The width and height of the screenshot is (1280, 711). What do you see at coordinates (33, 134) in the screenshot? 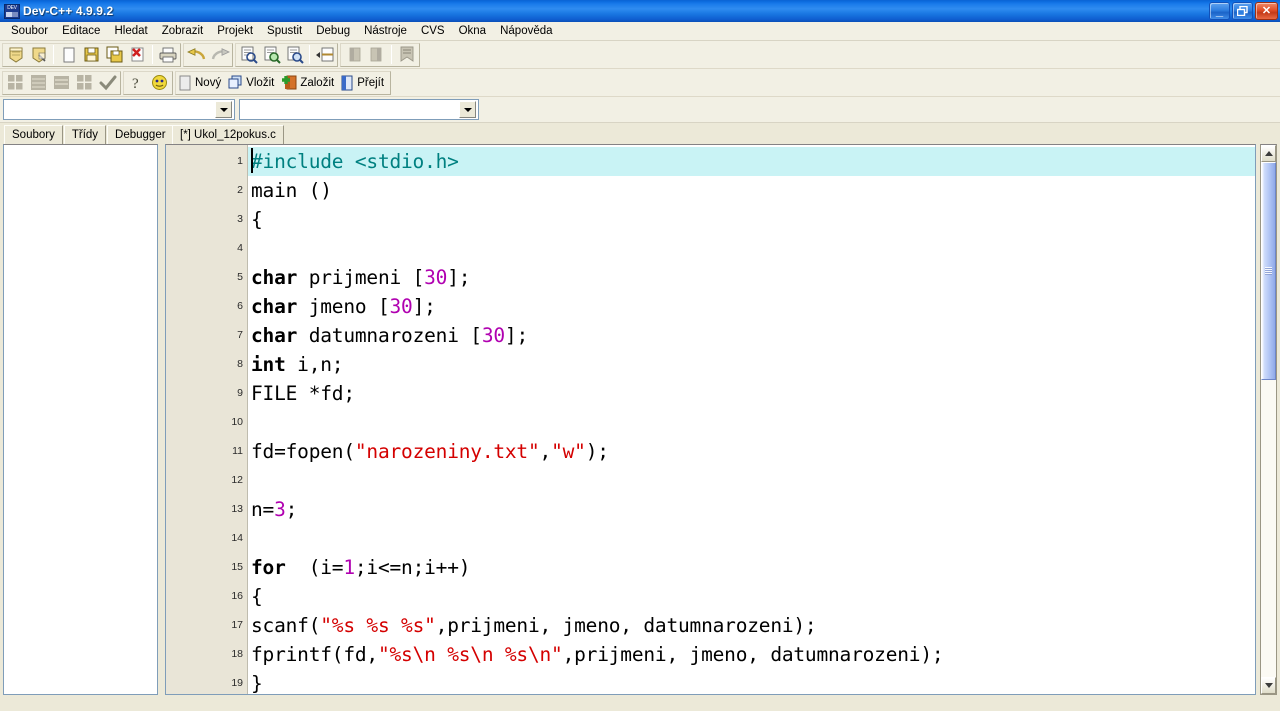
I see `tab-soubory: Soubory` at bounding box center [33, 134].